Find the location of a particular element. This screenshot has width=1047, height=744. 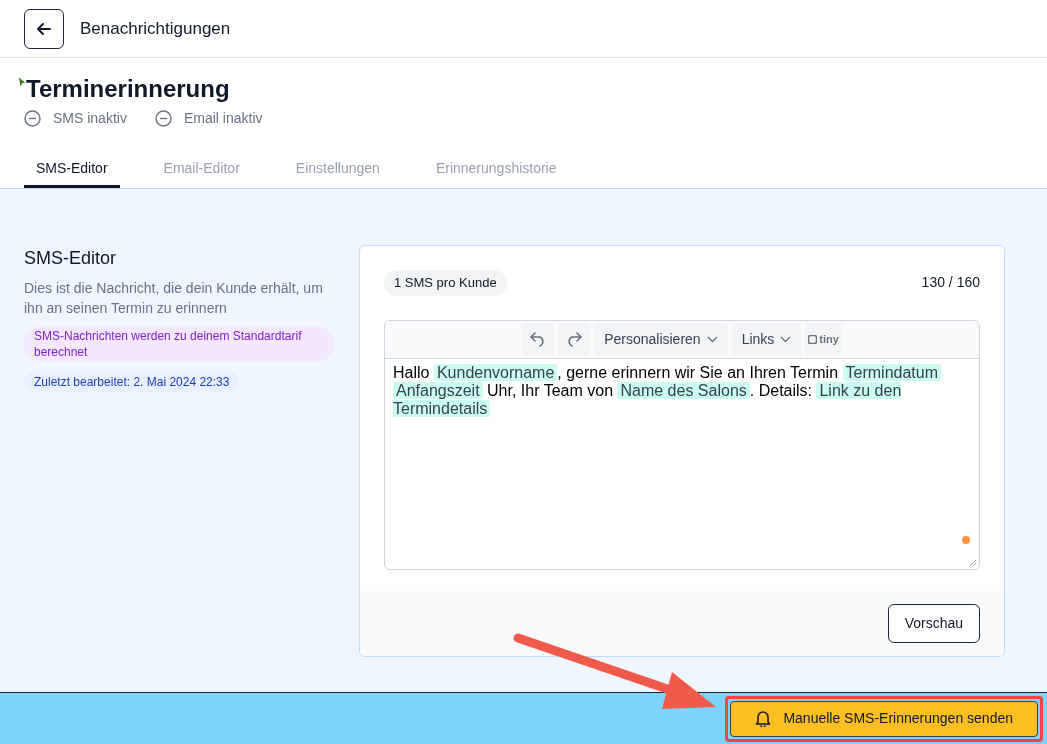

send-reminders-button: Manuelle SMS-Erinnerungen senden is located at coordinates (884, 718).